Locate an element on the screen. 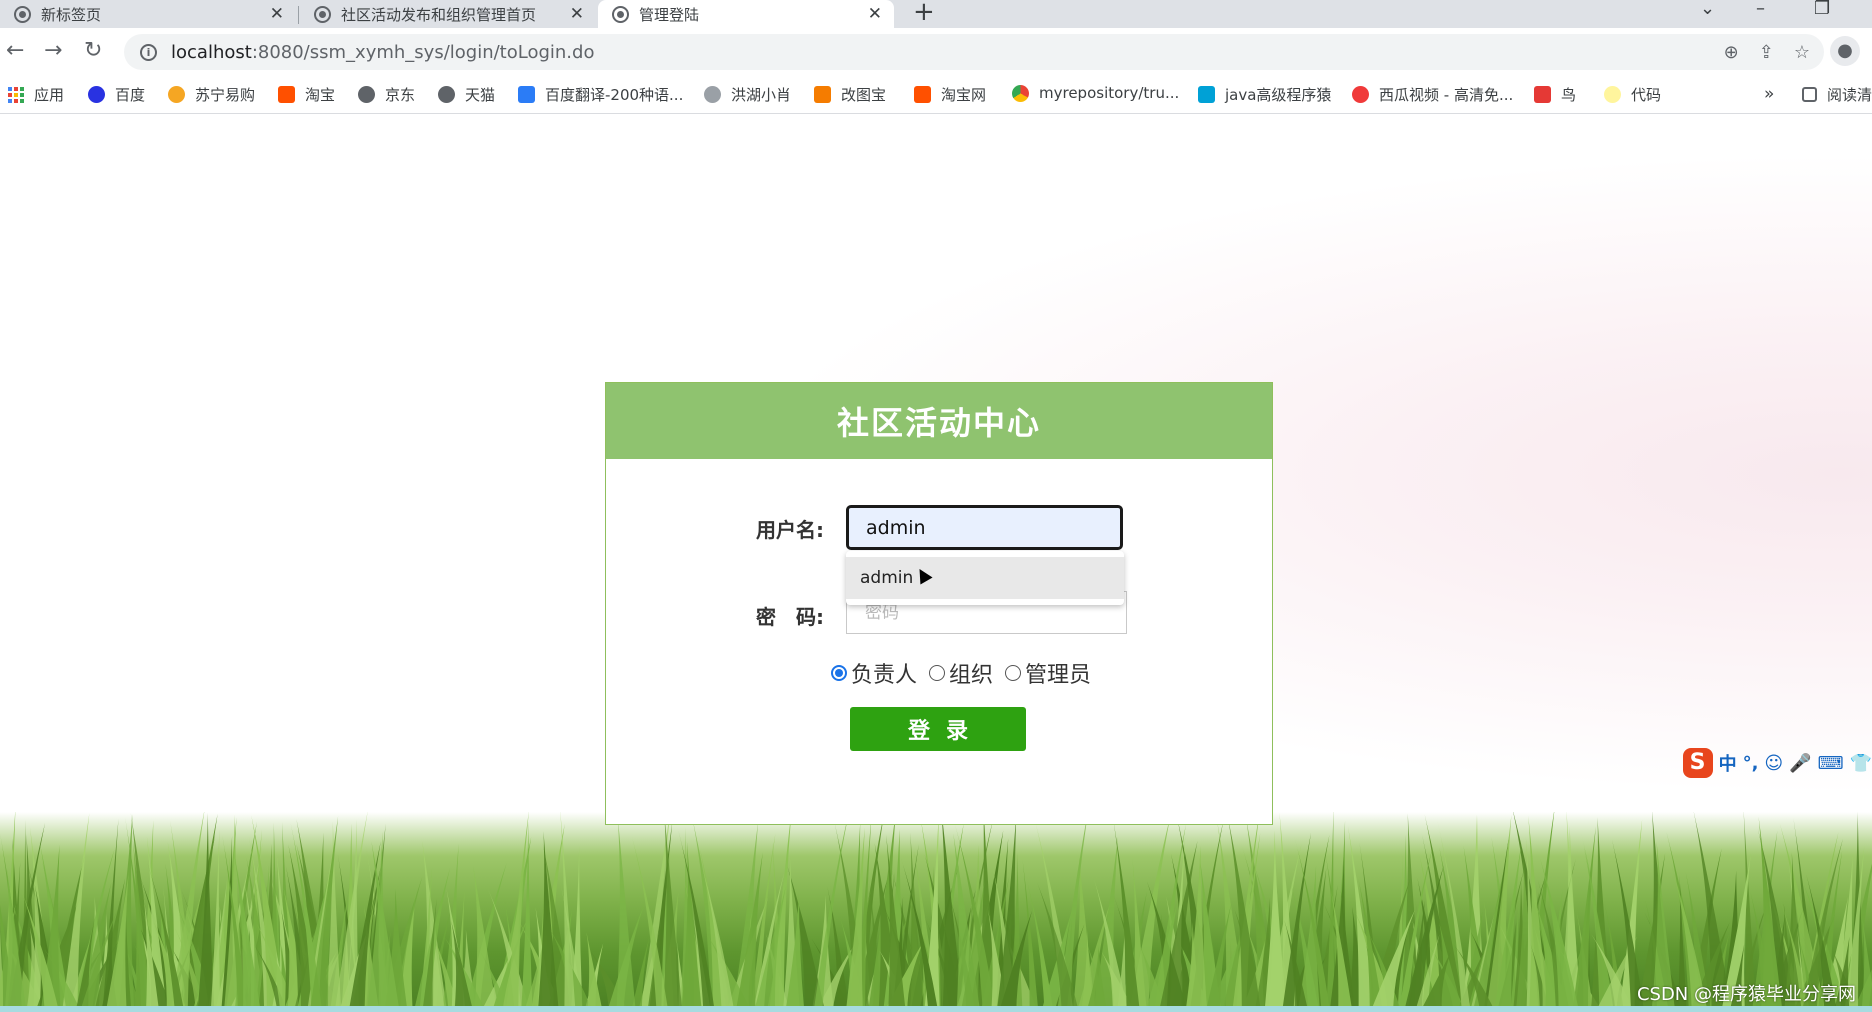  bookmark-suning: 苏宁易购 is located at coordinates (211, 94).